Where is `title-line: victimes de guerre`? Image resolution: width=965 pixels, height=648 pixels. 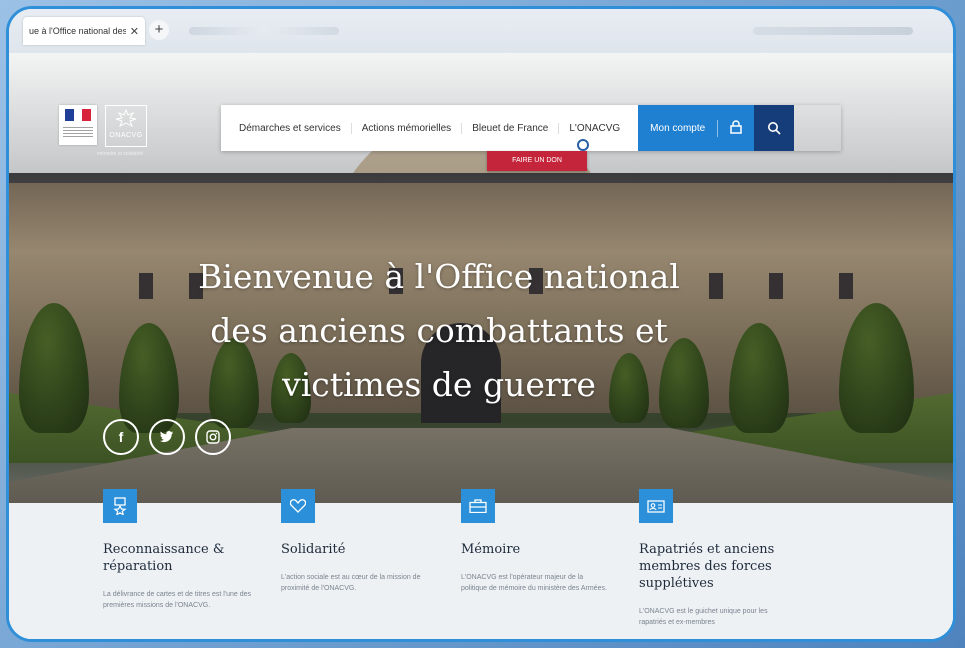
title-line: victimes de guerre is located at coordinates (439, 385).